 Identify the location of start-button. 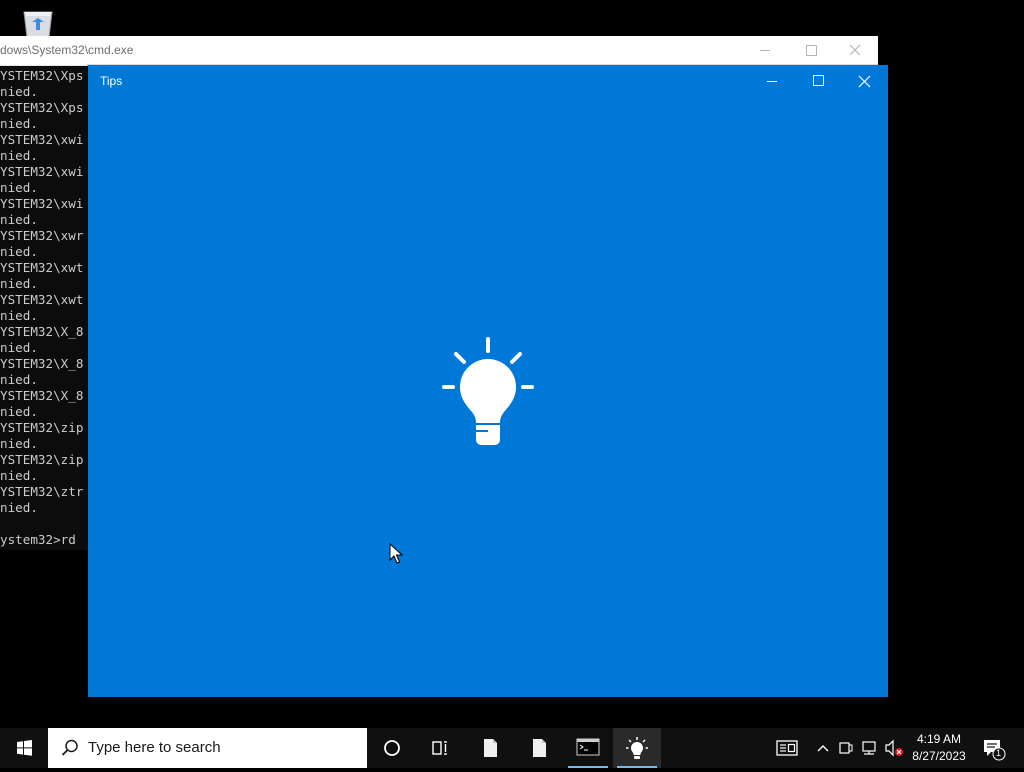
(24, 748).